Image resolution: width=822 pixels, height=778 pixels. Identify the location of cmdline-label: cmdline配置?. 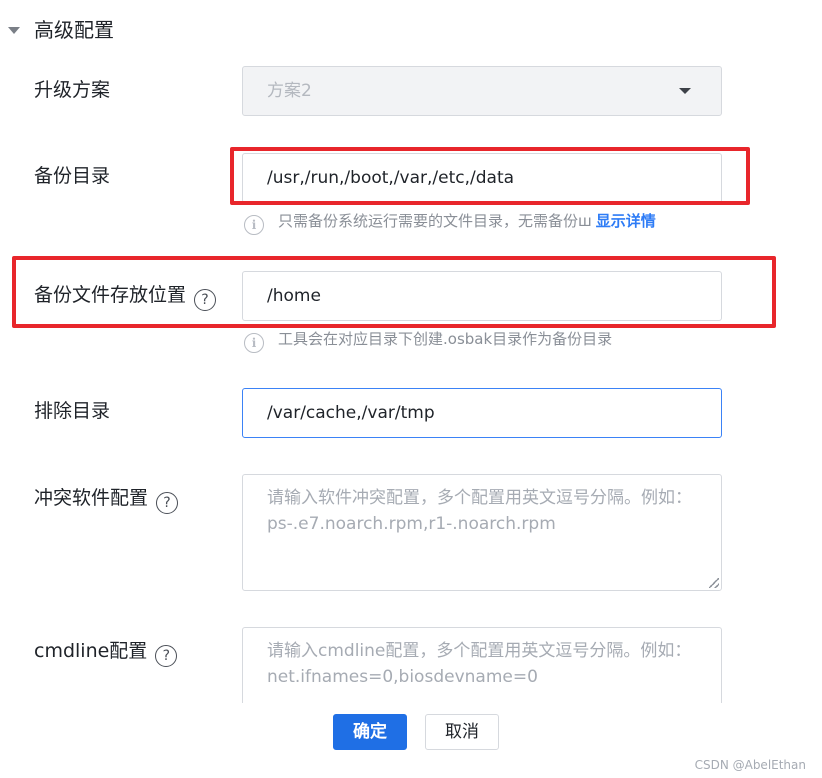
(106, 652).